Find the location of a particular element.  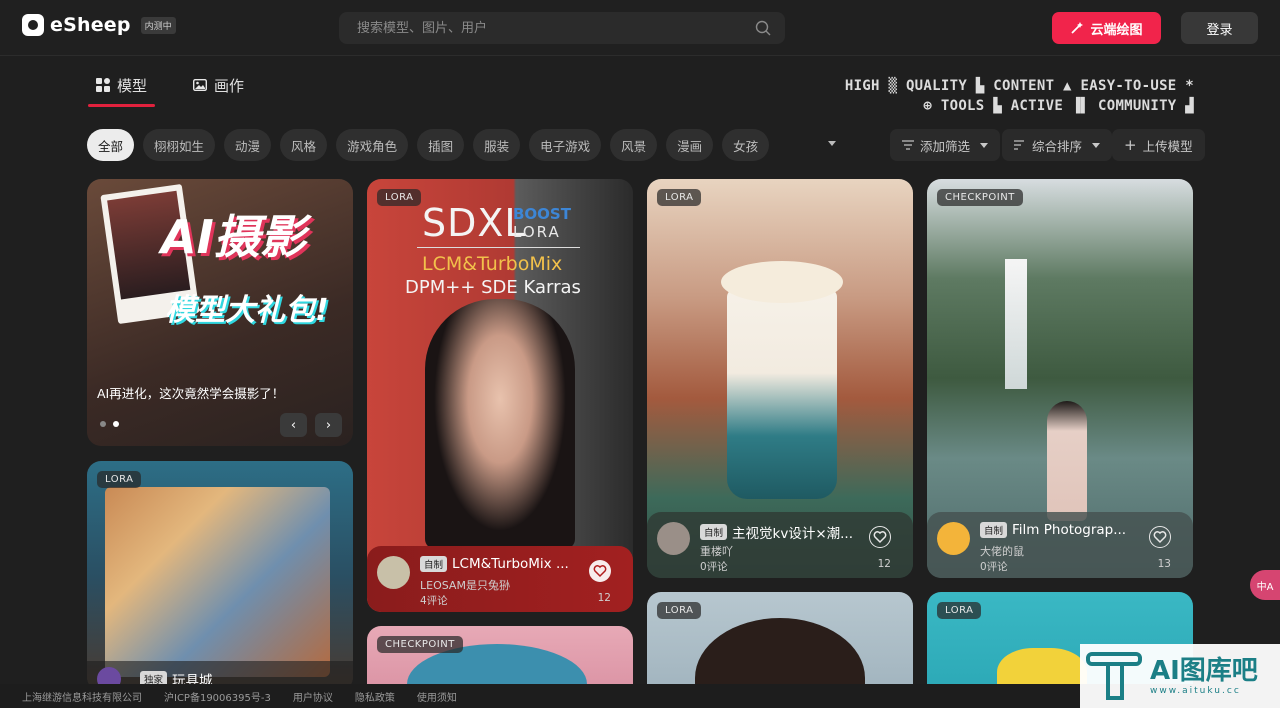

slogan-line-2: ⊕ TOOLS ▙ ACTIVE ▐▌ COMMUNITY ▟ is located at coordinates (1058, 106).